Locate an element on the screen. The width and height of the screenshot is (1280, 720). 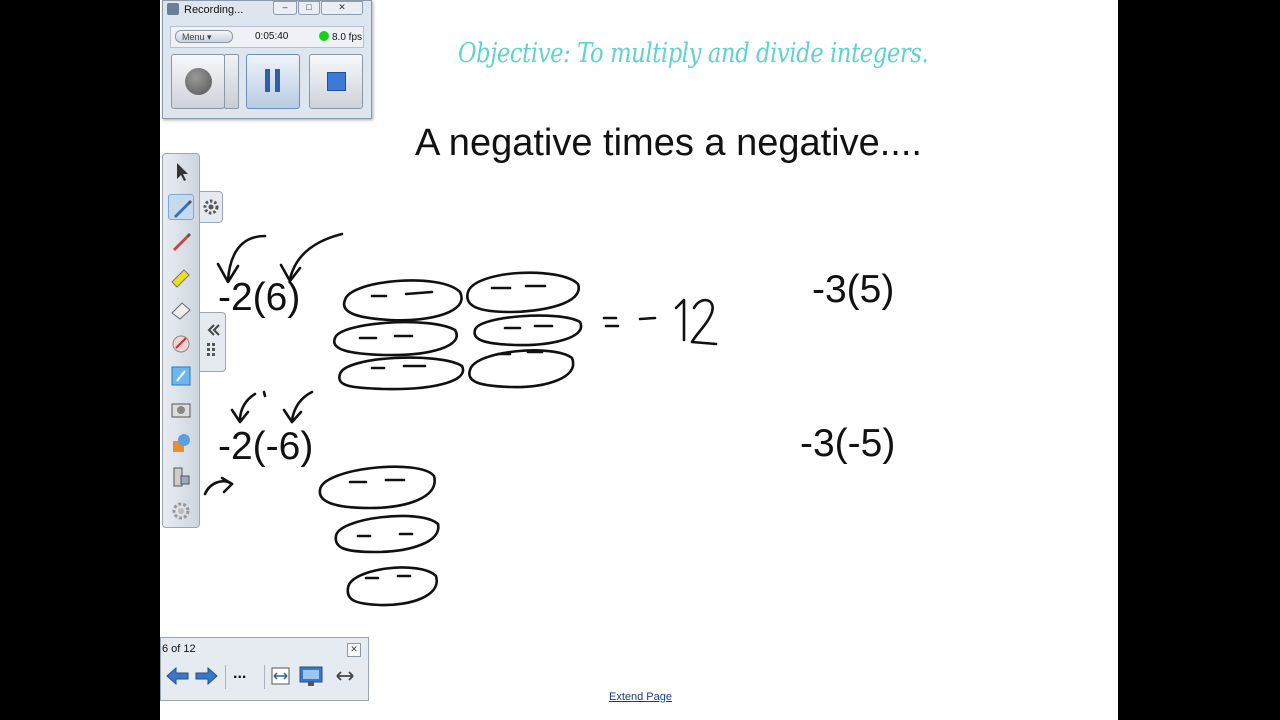
next-page-button is located at coordinates (207, 676).